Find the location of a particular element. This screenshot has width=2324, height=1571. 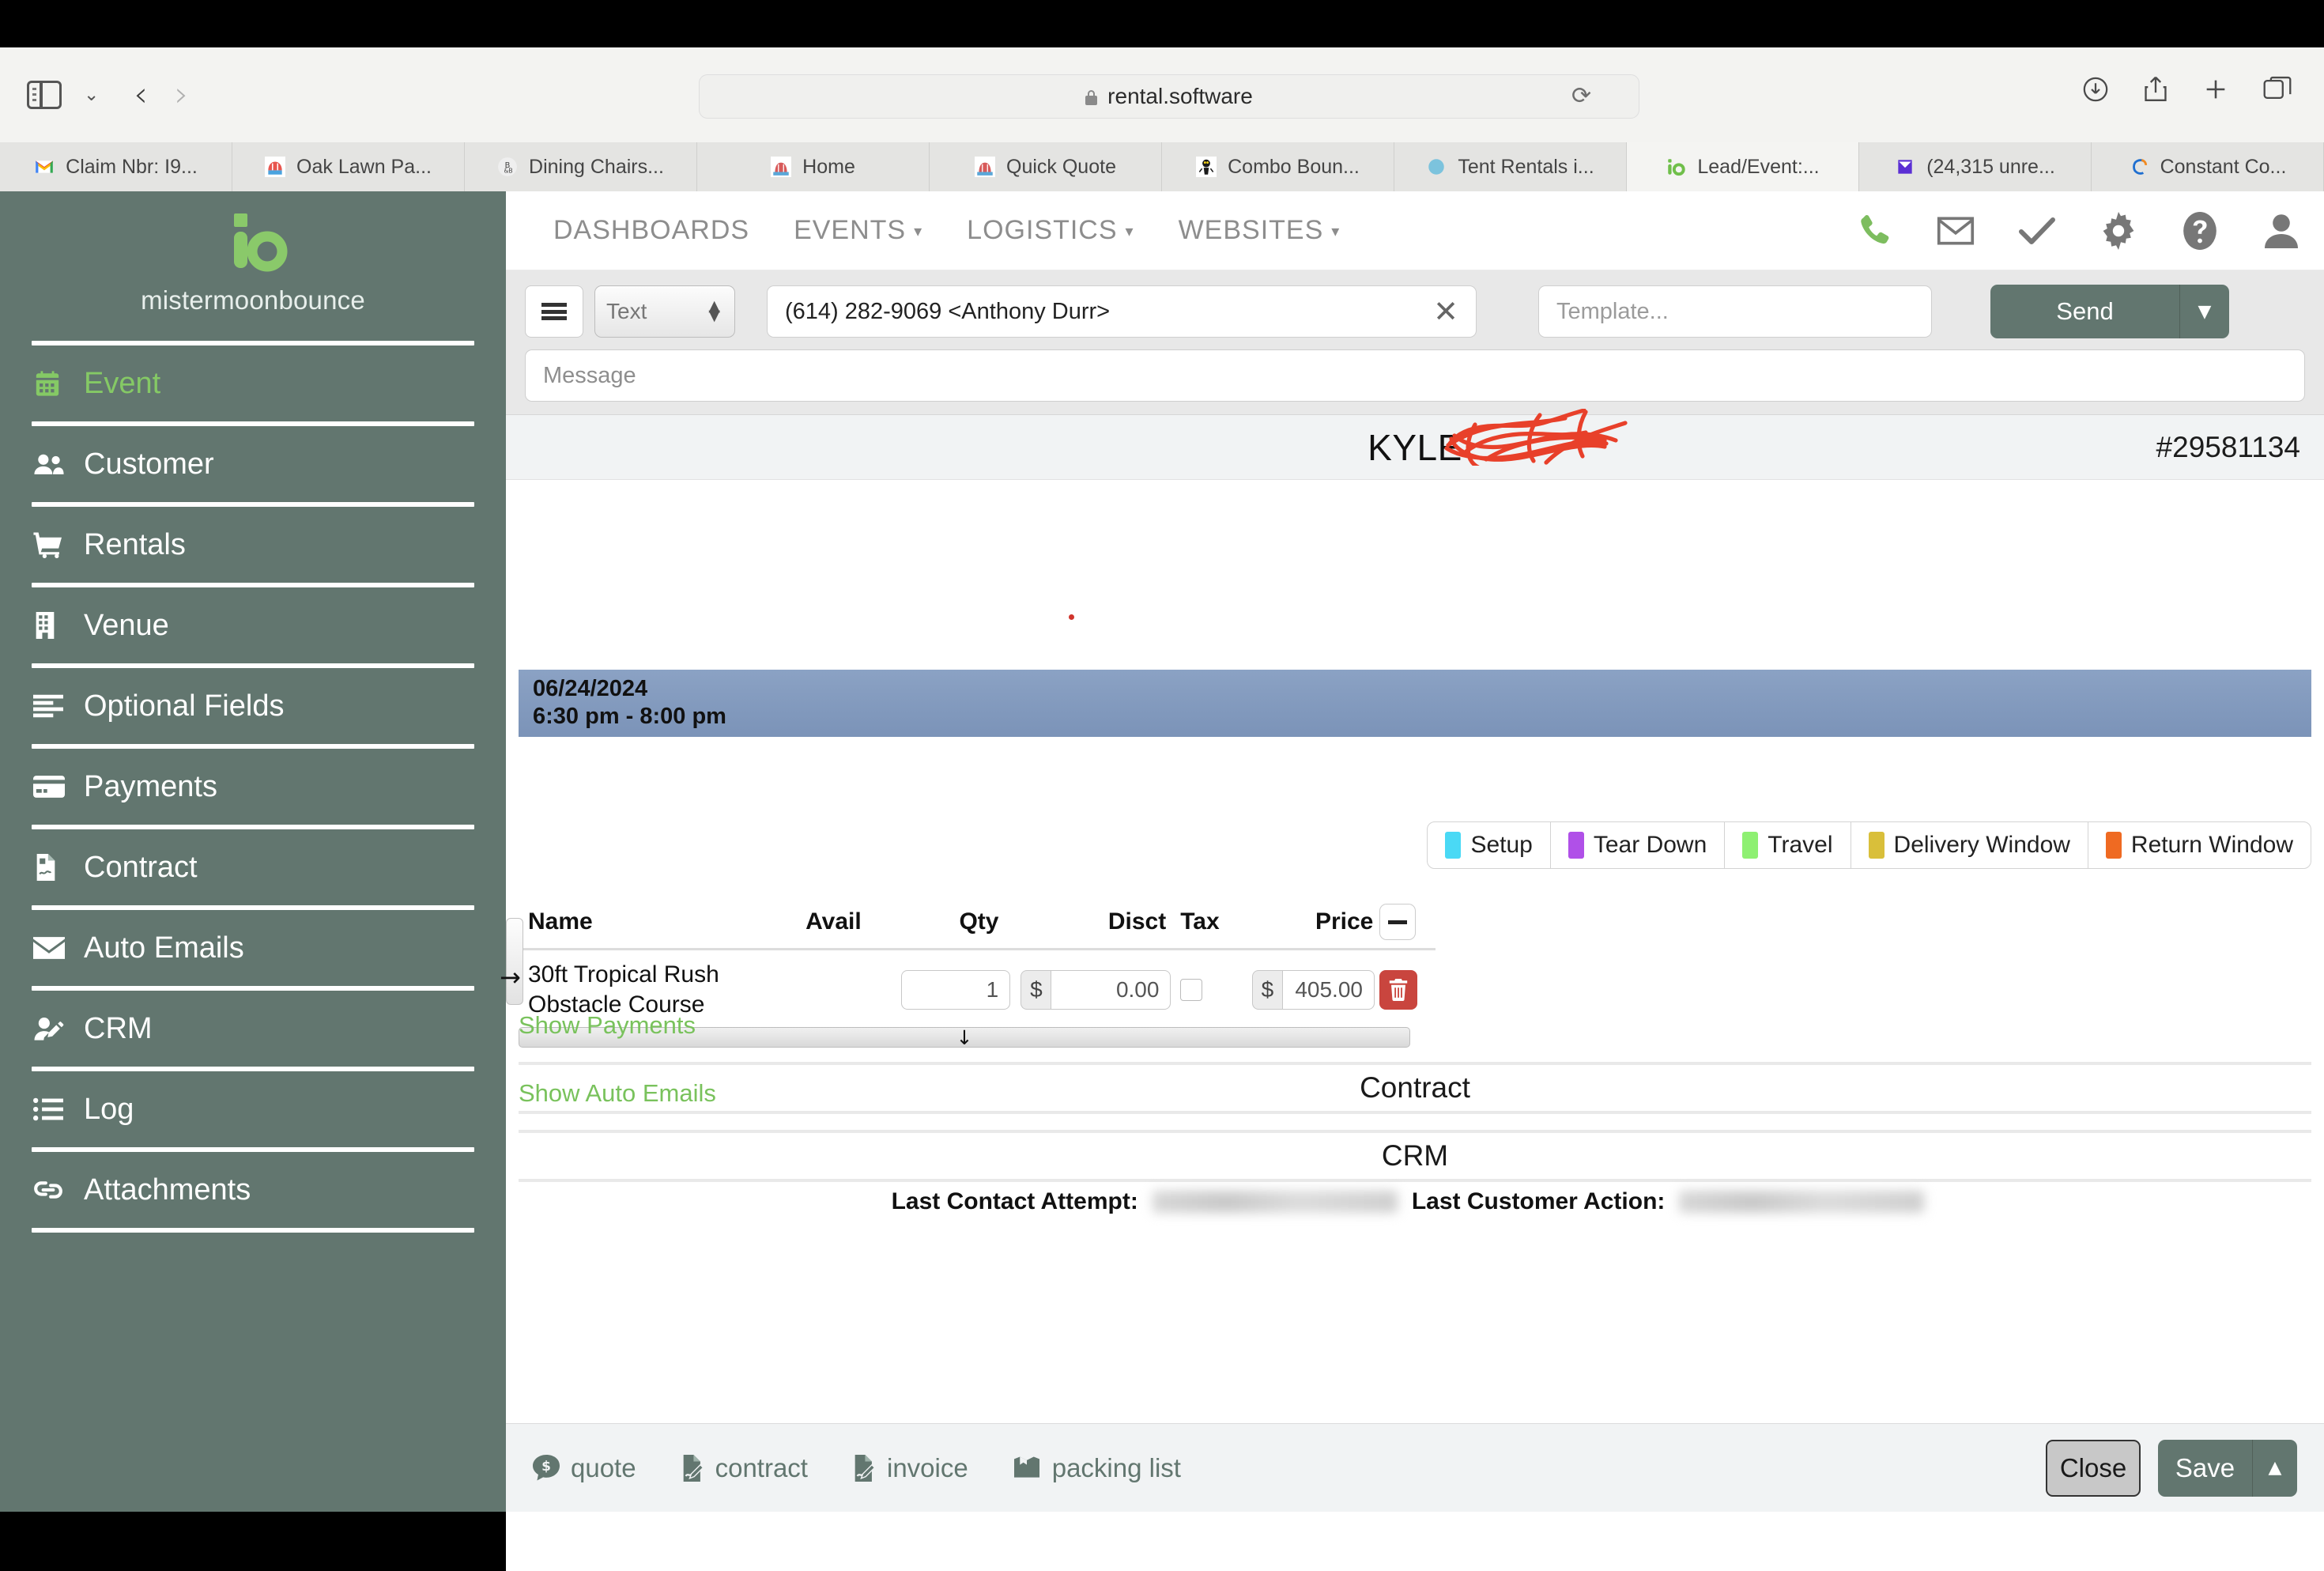

qty-input: 1 is located at coordinates (956, 990).